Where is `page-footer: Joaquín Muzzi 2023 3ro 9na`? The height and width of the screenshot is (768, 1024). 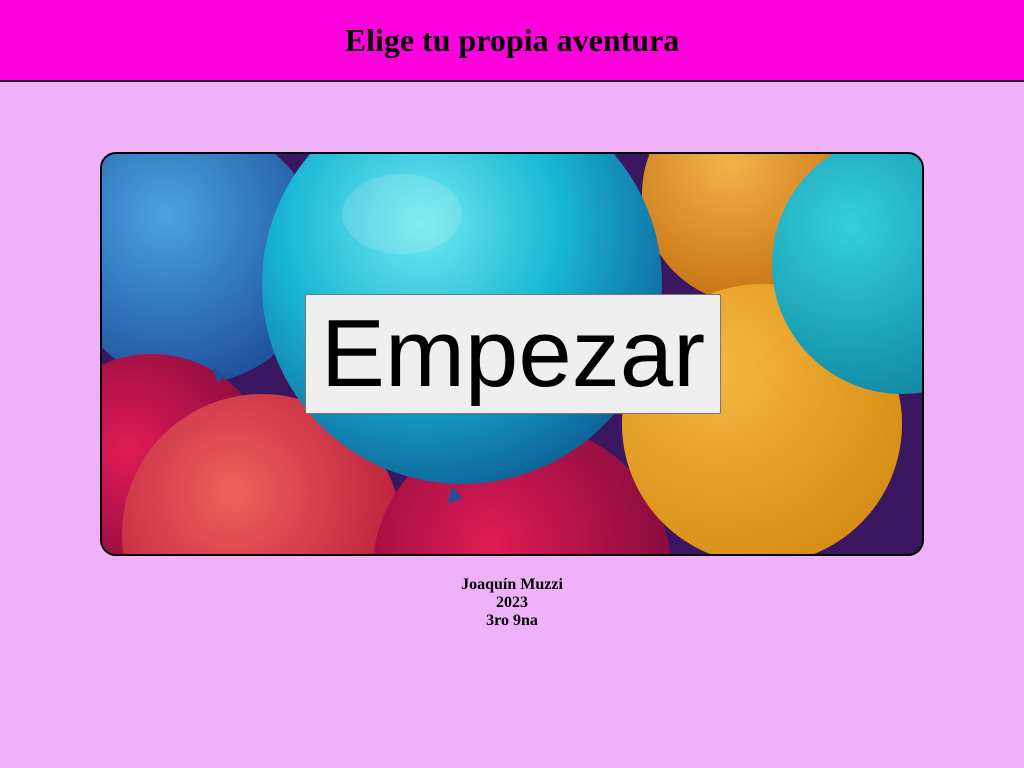 page-footer: Joaquín Muzzi 2023 3ro 9na is located at coordinates (512, 603).